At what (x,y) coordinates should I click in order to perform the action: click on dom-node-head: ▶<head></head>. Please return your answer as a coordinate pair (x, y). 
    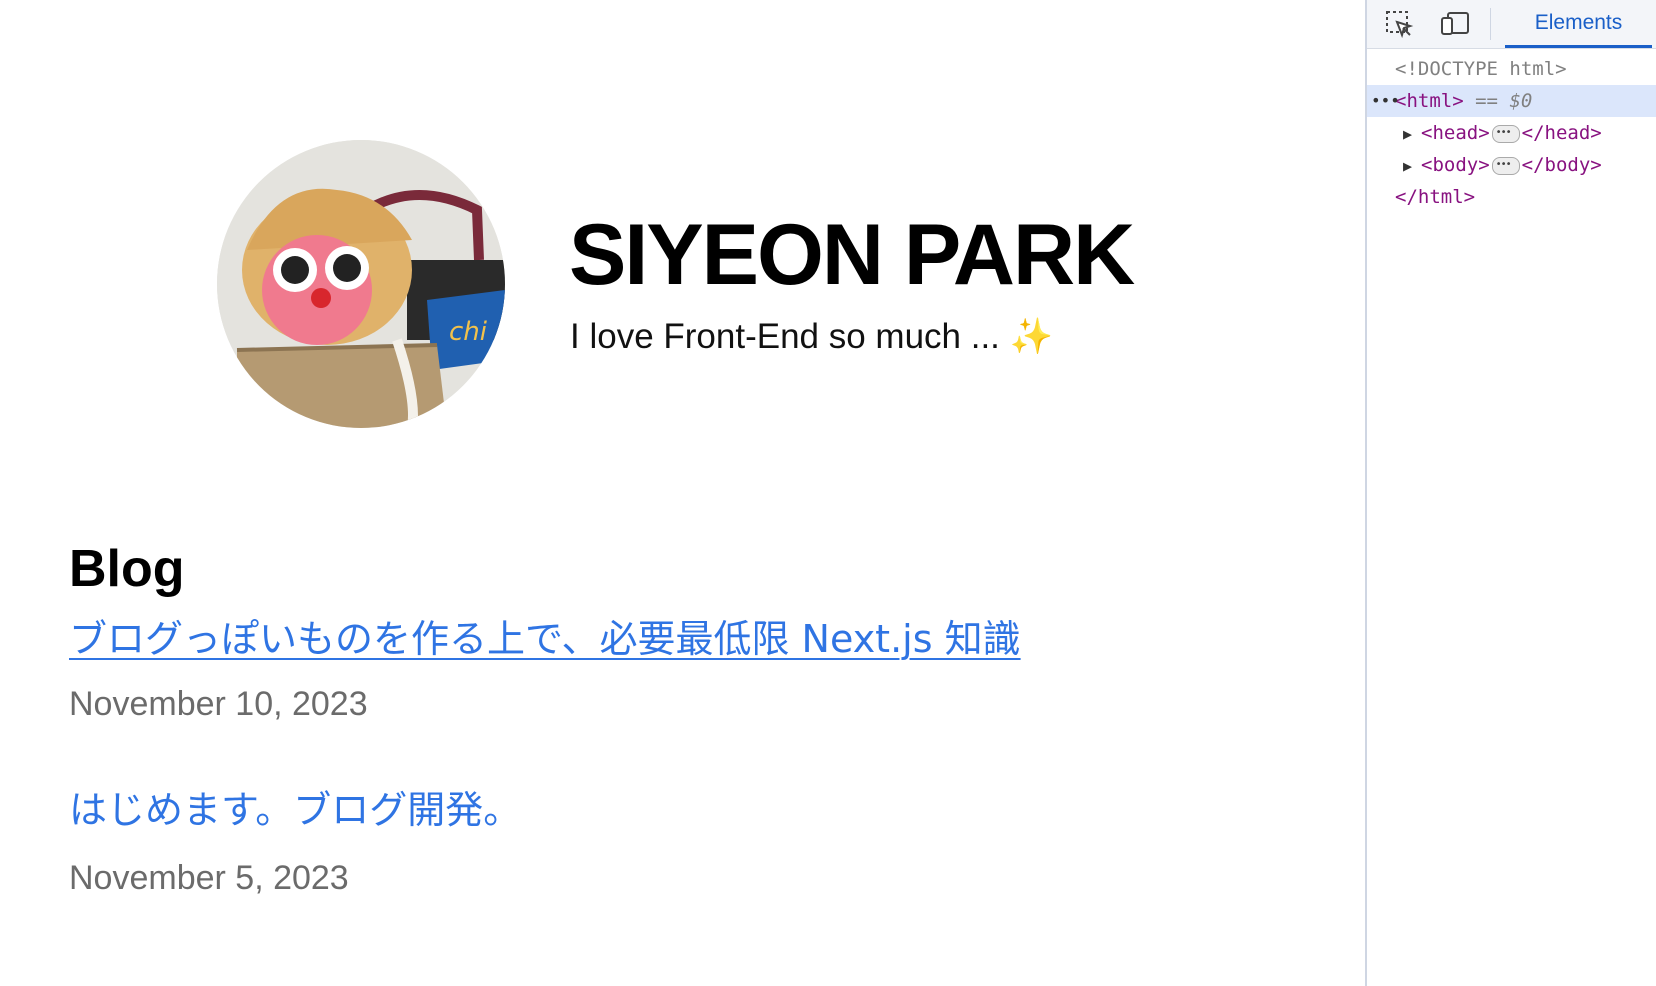
    Looking at the image, I should click on (1511, 133).